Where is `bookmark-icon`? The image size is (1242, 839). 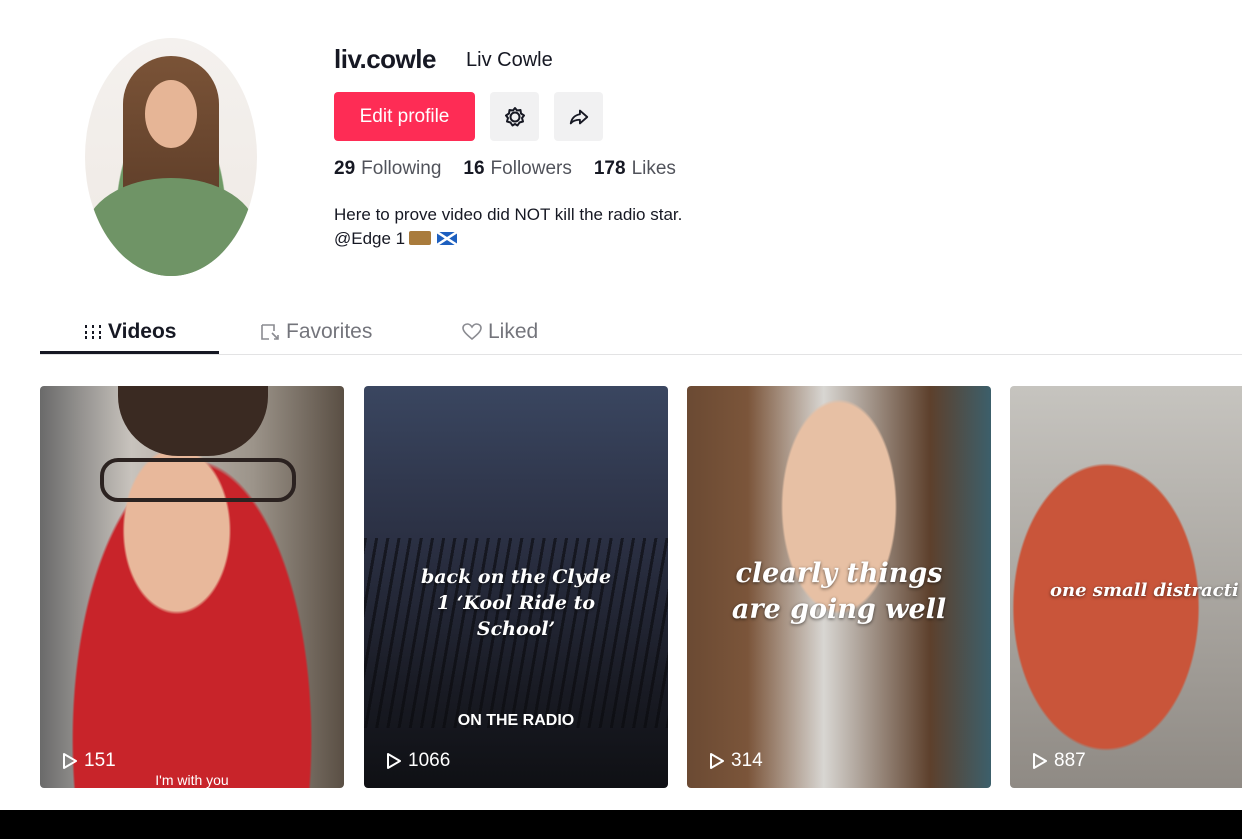 bookmark-icon is located at coordinates (270, 331).